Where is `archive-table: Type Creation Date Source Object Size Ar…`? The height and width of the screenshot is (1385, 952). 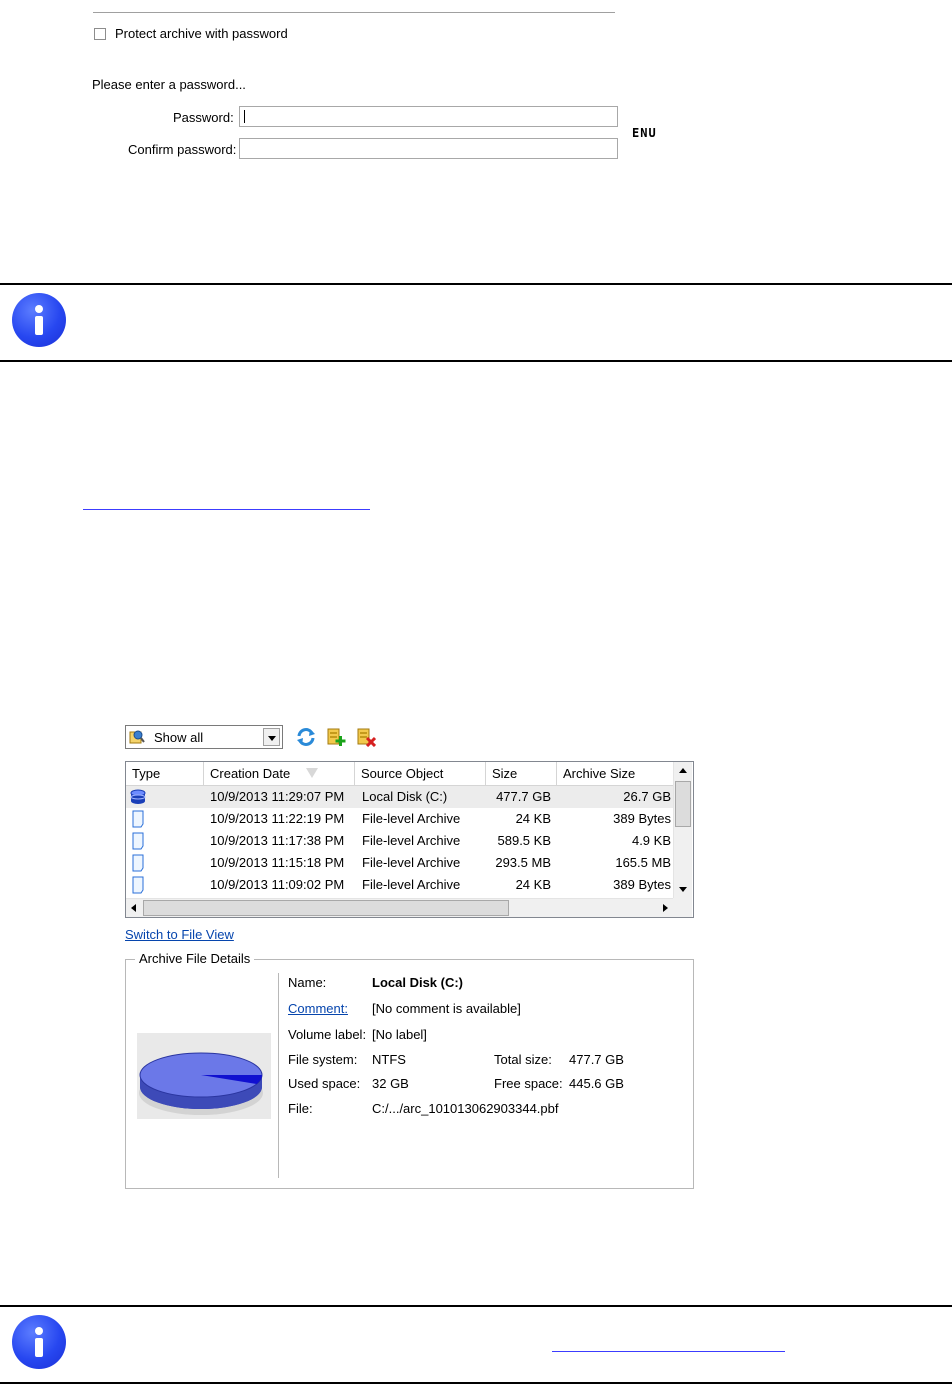
archive-table: Type Creation Date Source Object Size Ar… is located at coordinates (409, 839).